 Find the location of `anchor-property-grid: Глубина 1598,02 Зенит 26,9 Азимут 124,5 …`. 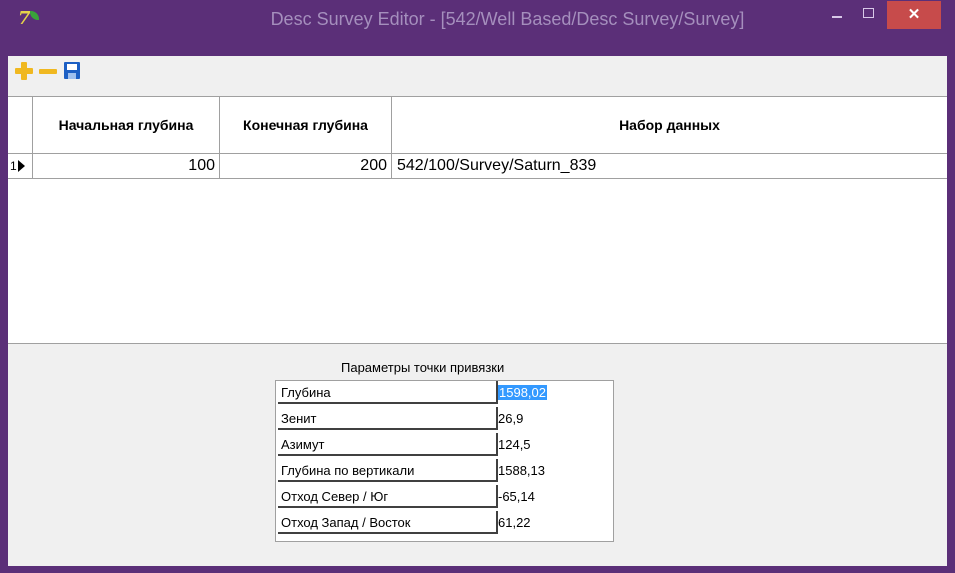

anchor-property-grid: Глубина 1598,02 Зенит 26,9 Азимут 124,5 … is located at coordinates (444, 461).